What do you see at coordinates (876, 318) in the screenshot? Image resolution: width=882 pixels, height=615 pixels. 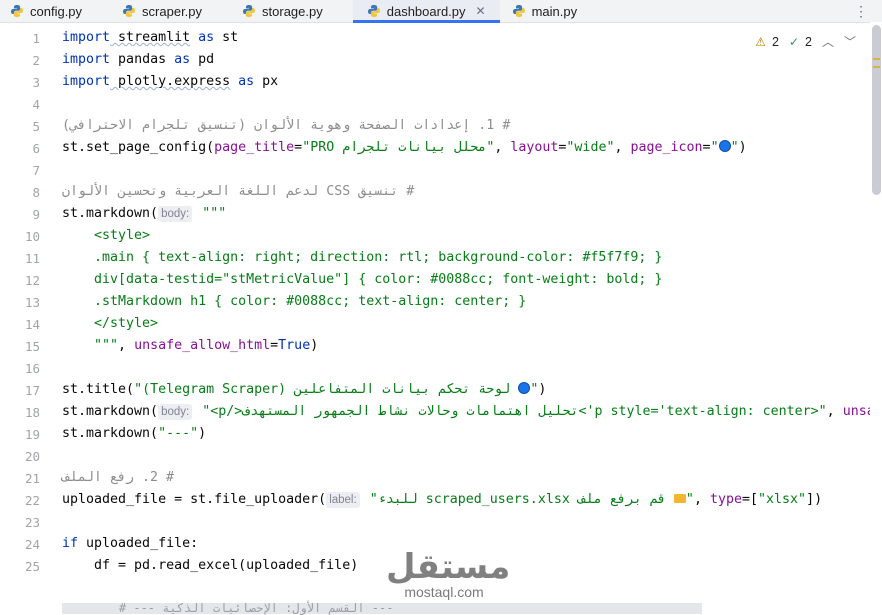 I see `vertical-scrollbar` at bounding box center [876, 318].